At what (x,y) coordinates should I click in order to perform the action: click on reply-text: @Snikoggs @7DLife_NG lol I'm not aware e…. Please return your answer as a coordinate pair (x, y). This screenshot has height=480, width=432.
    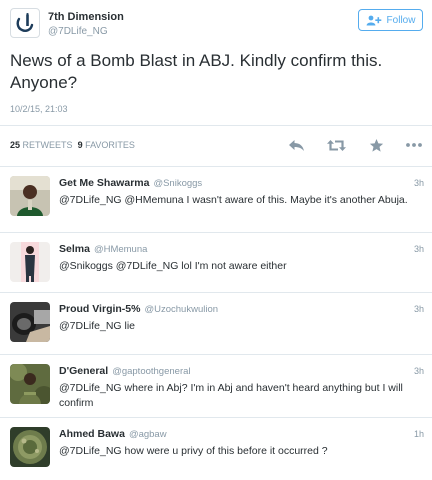
    Looking at the image, I should click on (173, 266).